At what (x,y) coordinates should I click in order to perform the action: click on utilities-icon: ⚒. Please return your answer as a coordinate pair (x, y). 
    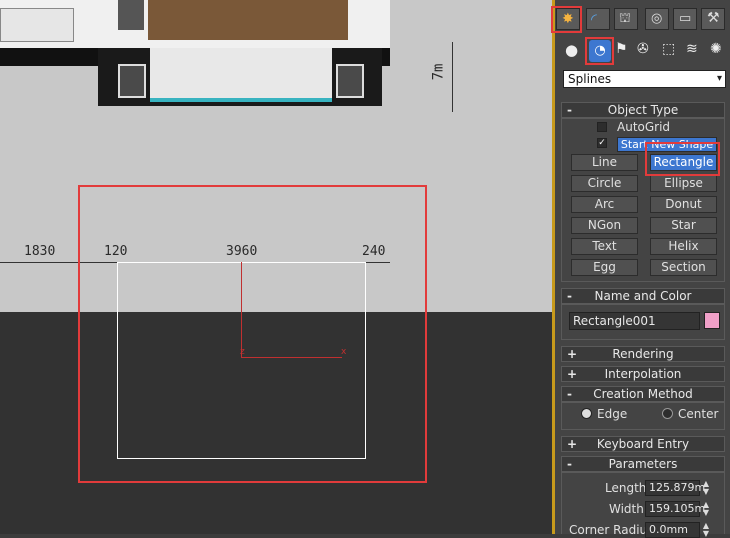
    Looking at the image, I should click on (713, 18).